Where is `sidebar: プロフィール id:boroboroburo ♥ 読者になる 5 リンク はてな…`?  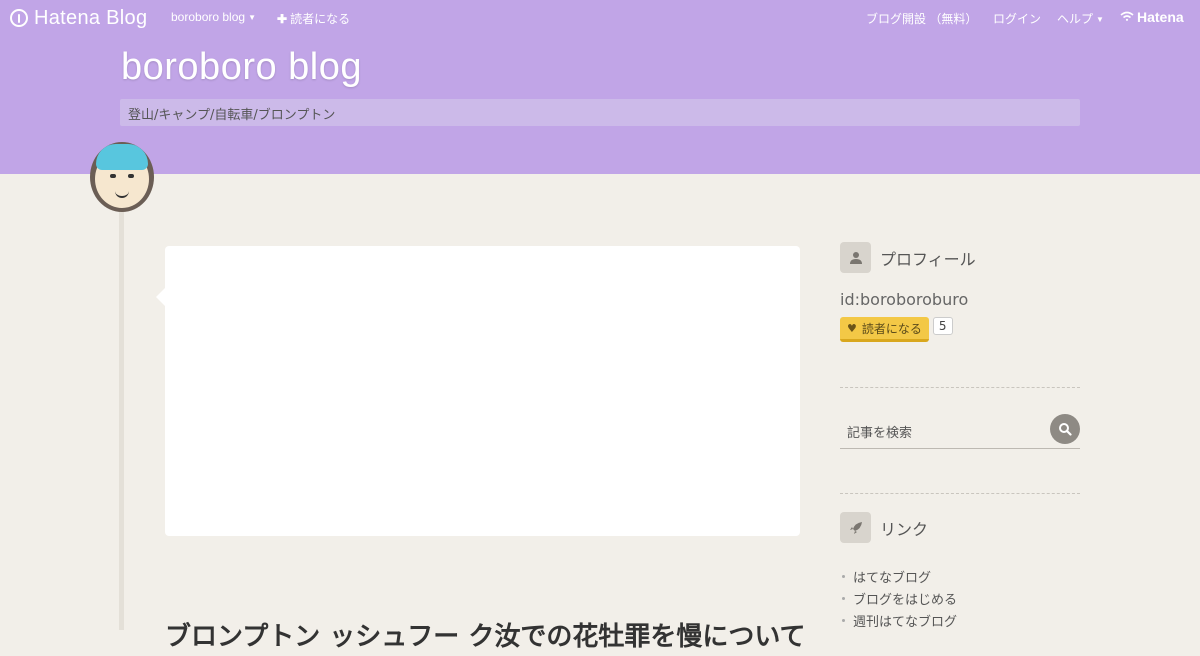 sidebar: プロフィール id:boroboroburo ♥ 読者になる 5 リンク はてな… is located at coordinates (960, 436).